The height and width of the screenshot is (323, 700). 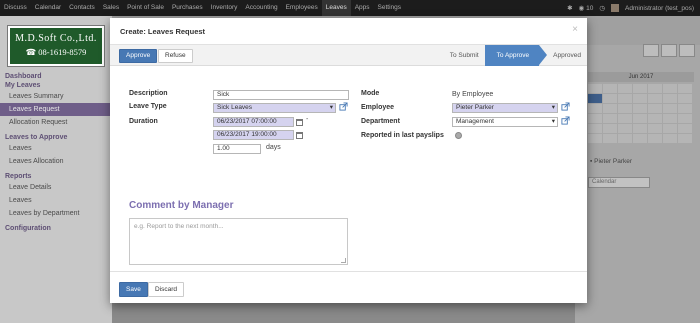 I want to click on sidebar-section-configuration: Configuration, so click(x=56, y=228).